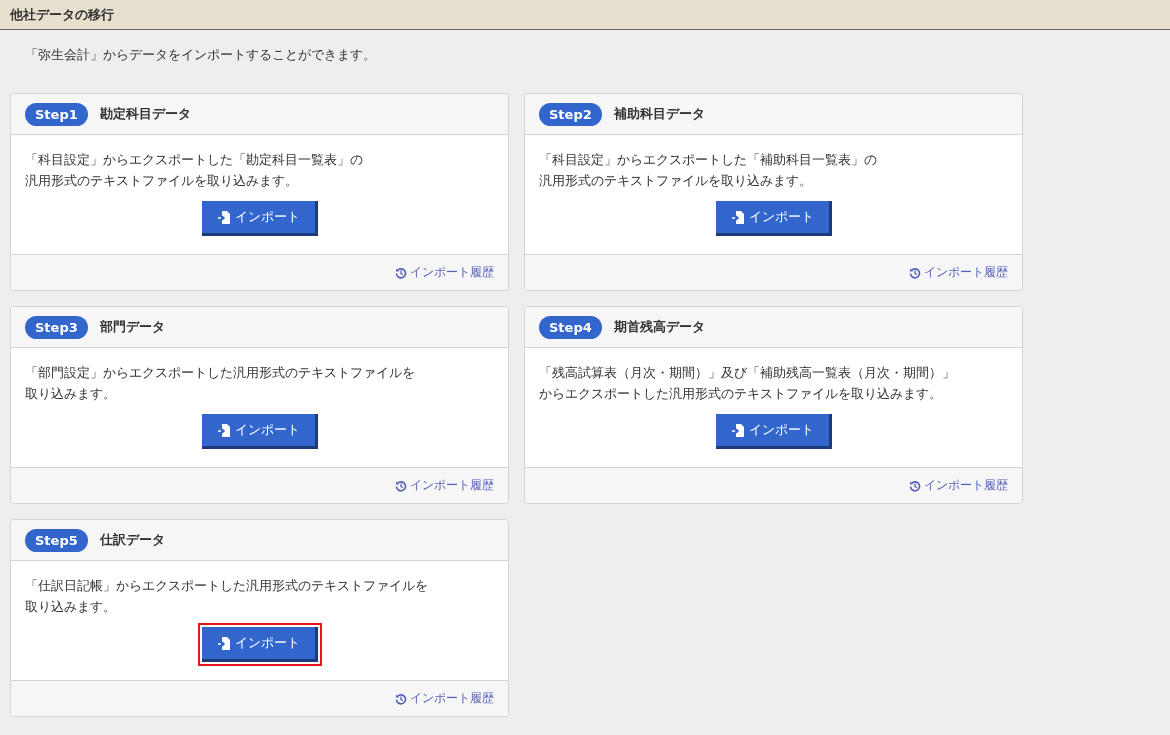  Describe the element at coordinates (145, 114) in the screenshot. I see `step-title: 勘定科目データ` at that location.